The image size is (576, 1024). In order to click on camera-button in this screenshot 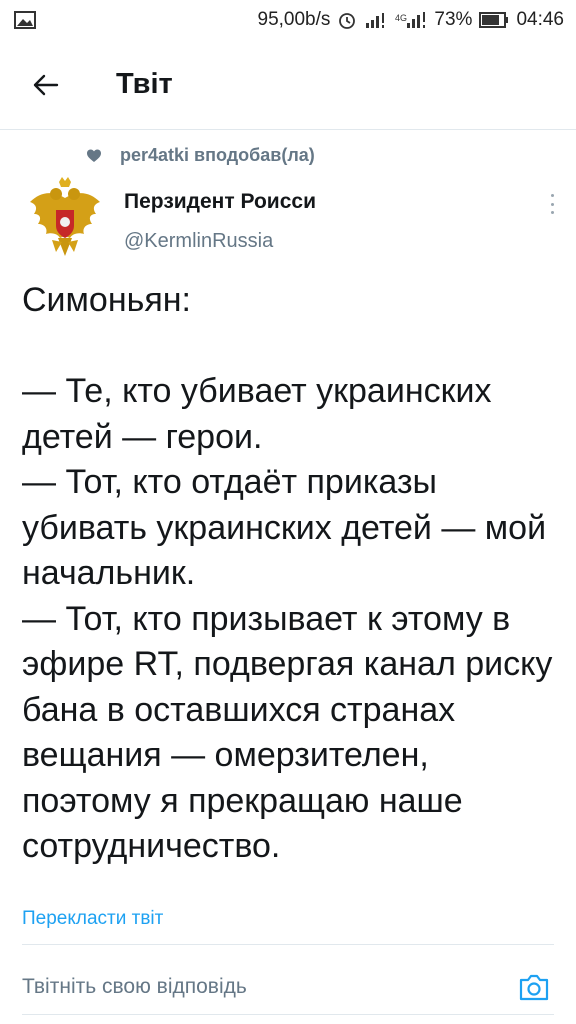, I will do `click(534, 987)`.